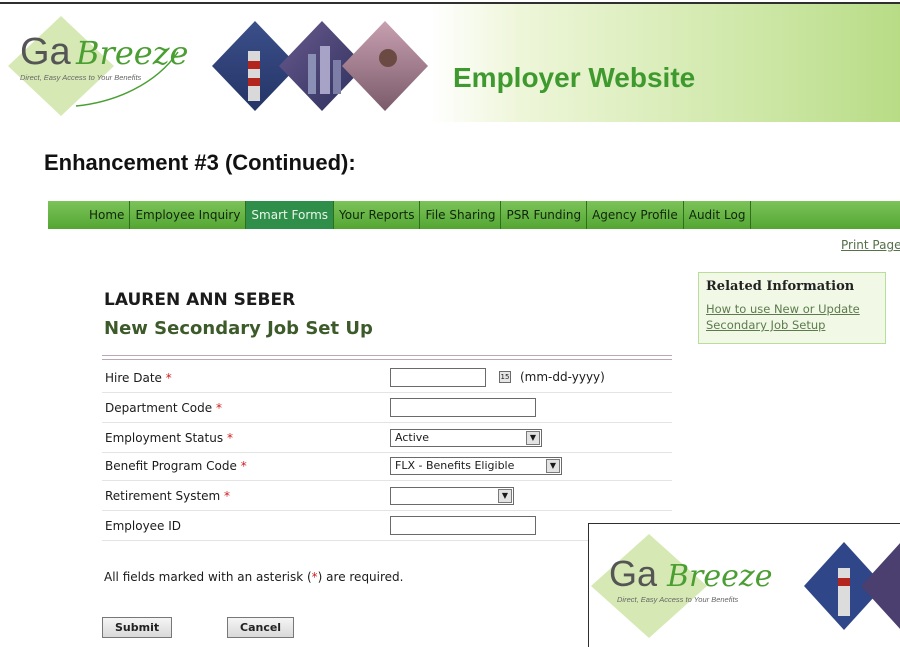 This screenshot has width=900, height=647. What do you see at coordinates (562, 377) in the screenshot?
I see `date-format-hint: (mm-dd-yyyy)` at bounding box center [562, 377].